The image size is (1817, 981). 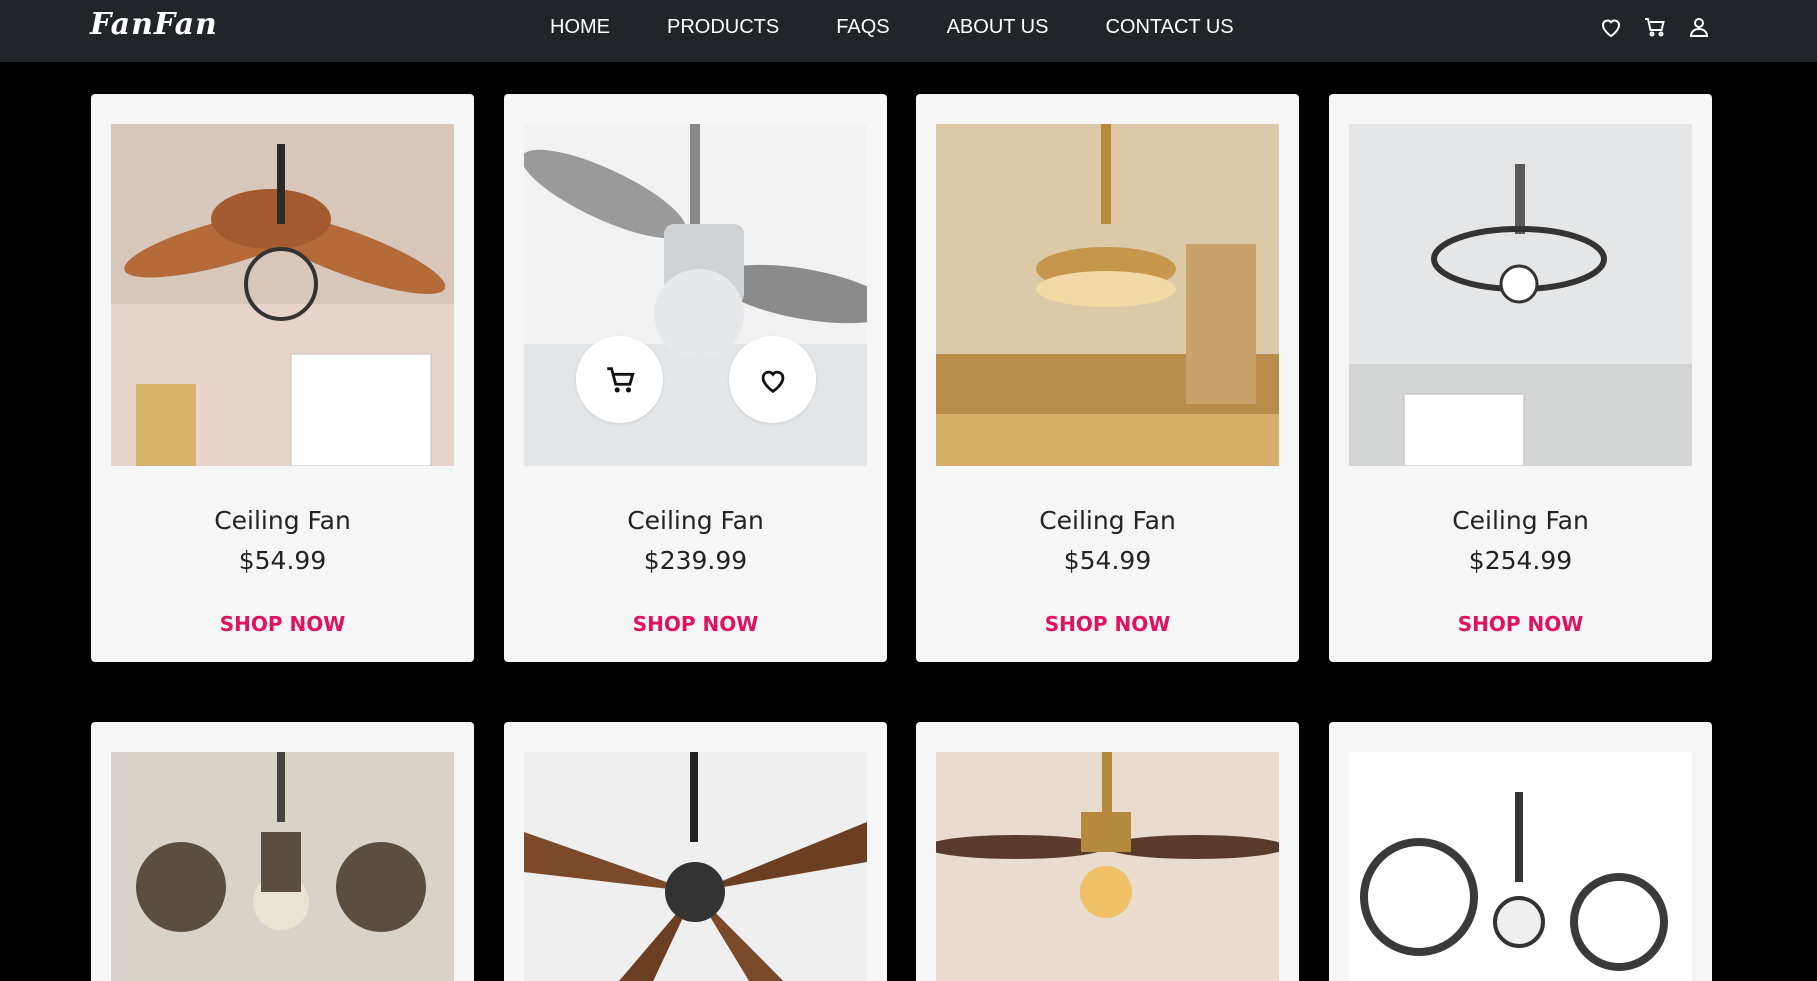 What do you see at coordinates (1169, 27) in the screenshot?
I see `nav-link-contact-us: CONTACT US` at bounding box center [1169, 27].